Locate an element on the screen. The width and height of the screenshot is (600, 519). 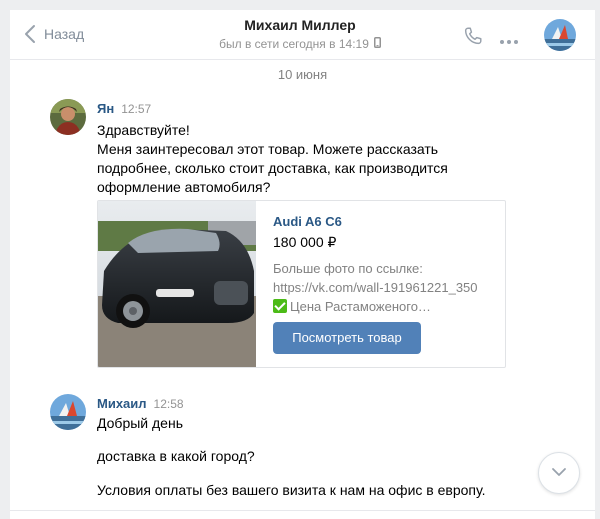
back-label: Назад is located at coordinates (64, 34).